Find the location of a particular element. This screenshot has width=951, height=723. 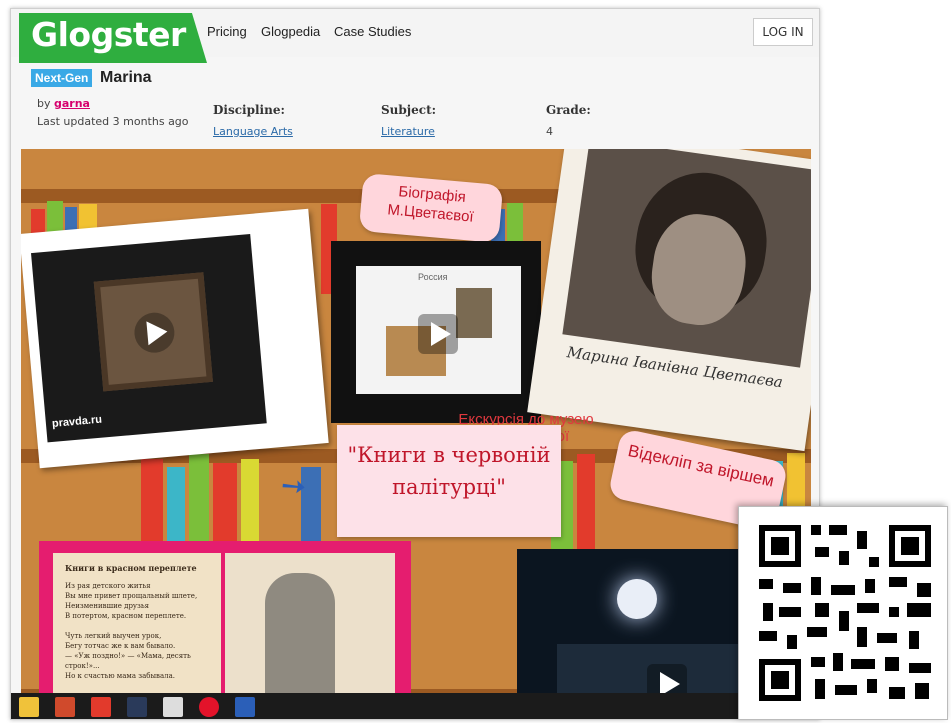

grade-value: 4 is located at coordinates (549, 131).